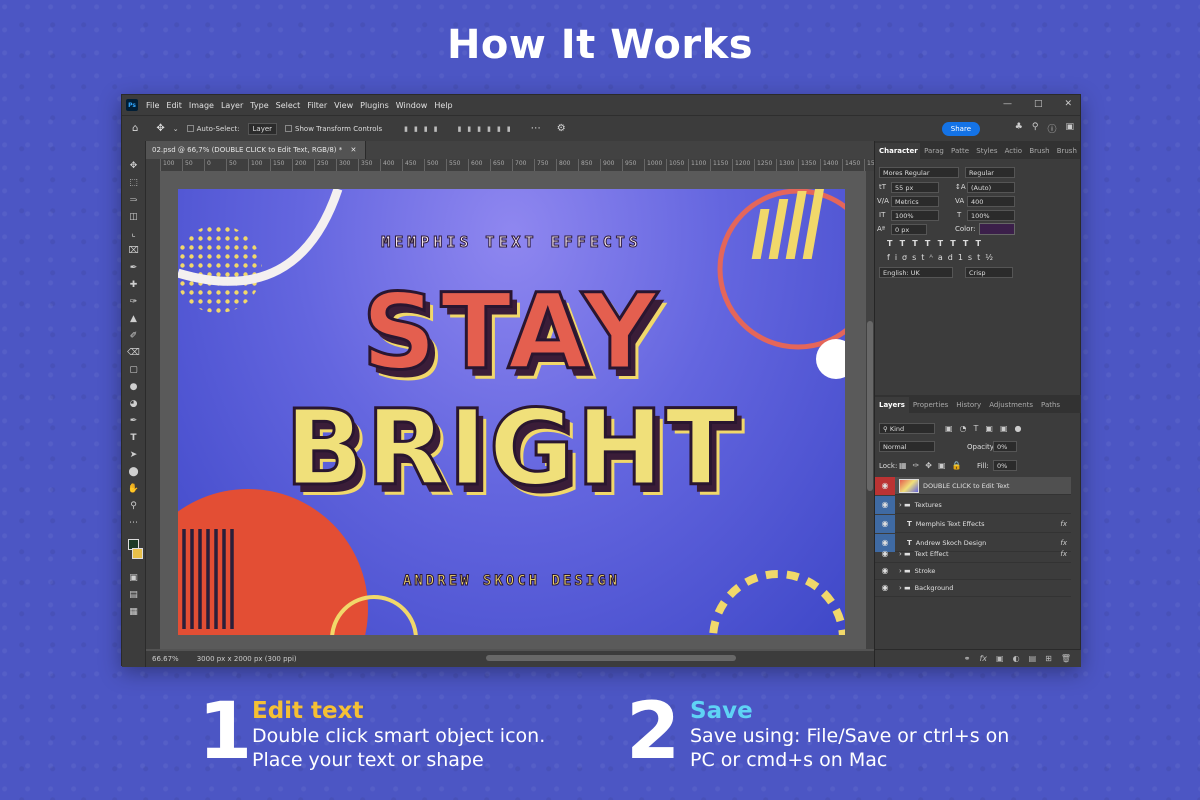  Describe the element at coordinates (973, 571) in the screenshot. I see `layer-row: ◉ › ▬ Stroke` at that location.